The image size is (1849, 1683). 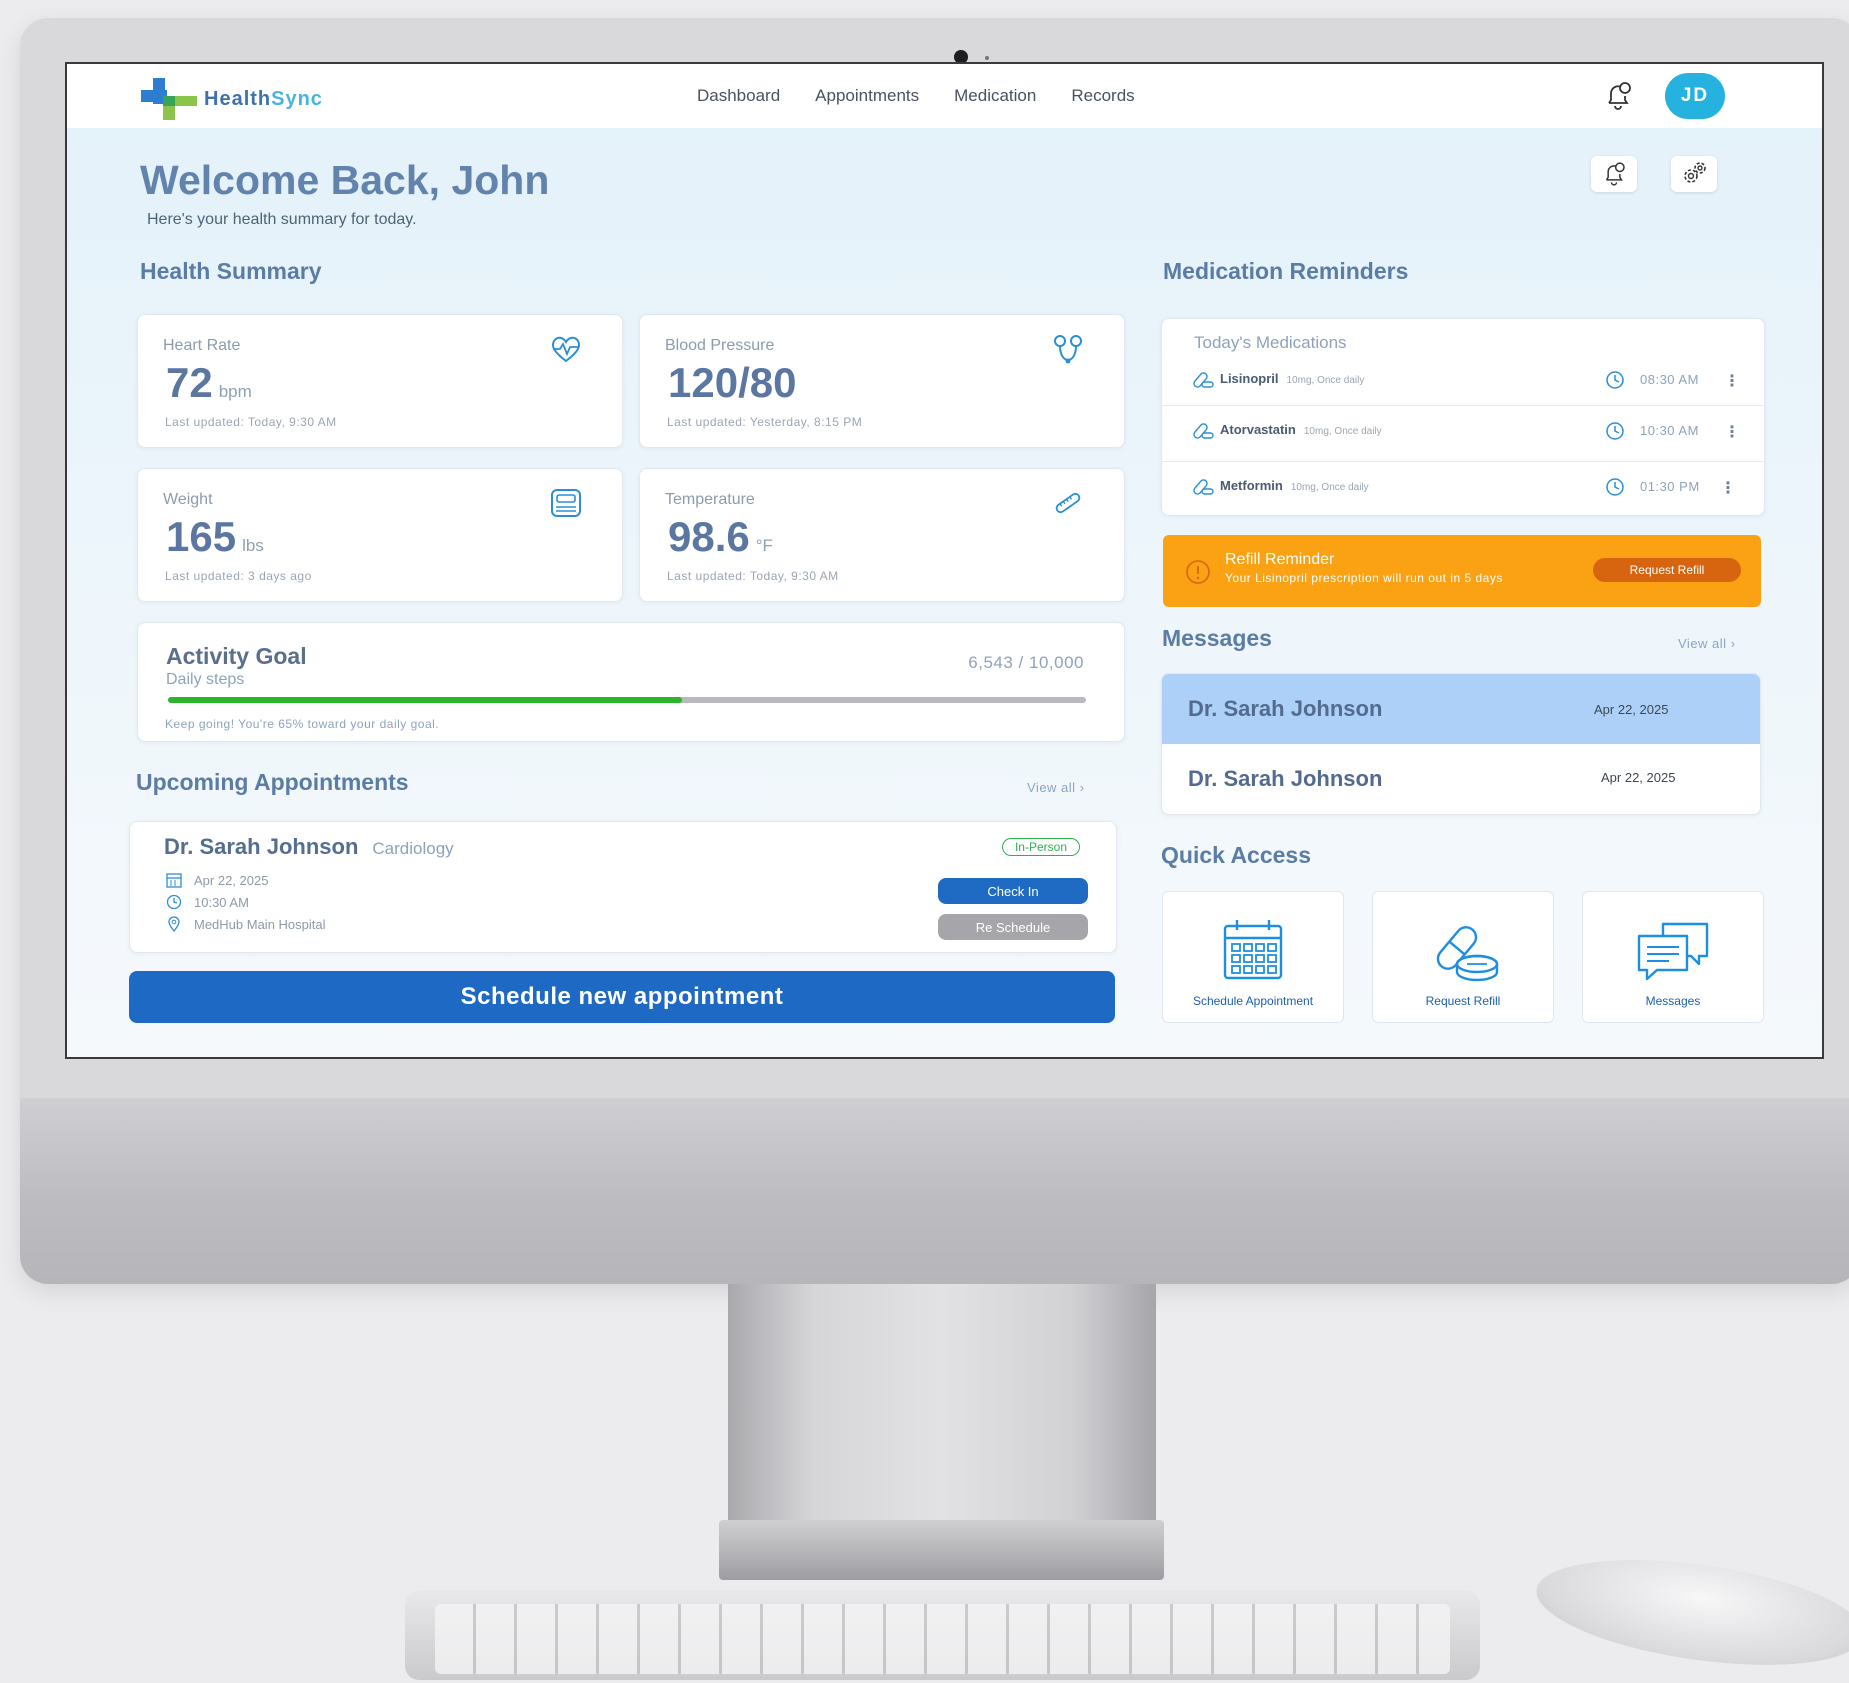 I want to click on messages-title: Messages, so click(x=1217, y=638).